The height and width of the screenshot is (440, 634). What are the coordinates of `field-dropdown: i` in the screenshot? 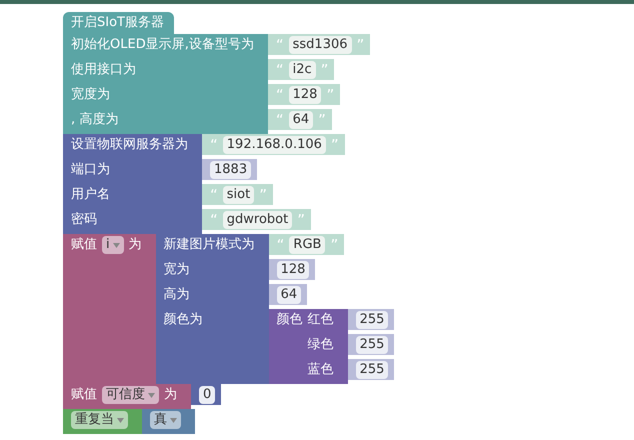 It's located at (113, 245).